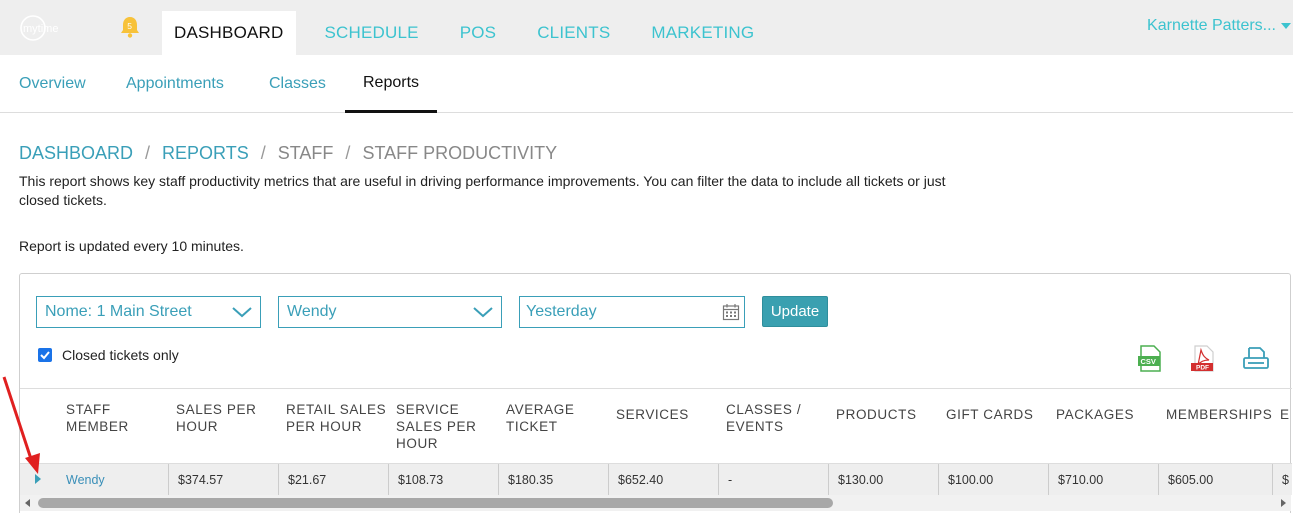 The height and width of the screenshot is (513, 1293). What do you see at coordinates (886, 414) in the screenshot?
I see `column-header-products: PRODUCTS` at bounding box center [886, 414].